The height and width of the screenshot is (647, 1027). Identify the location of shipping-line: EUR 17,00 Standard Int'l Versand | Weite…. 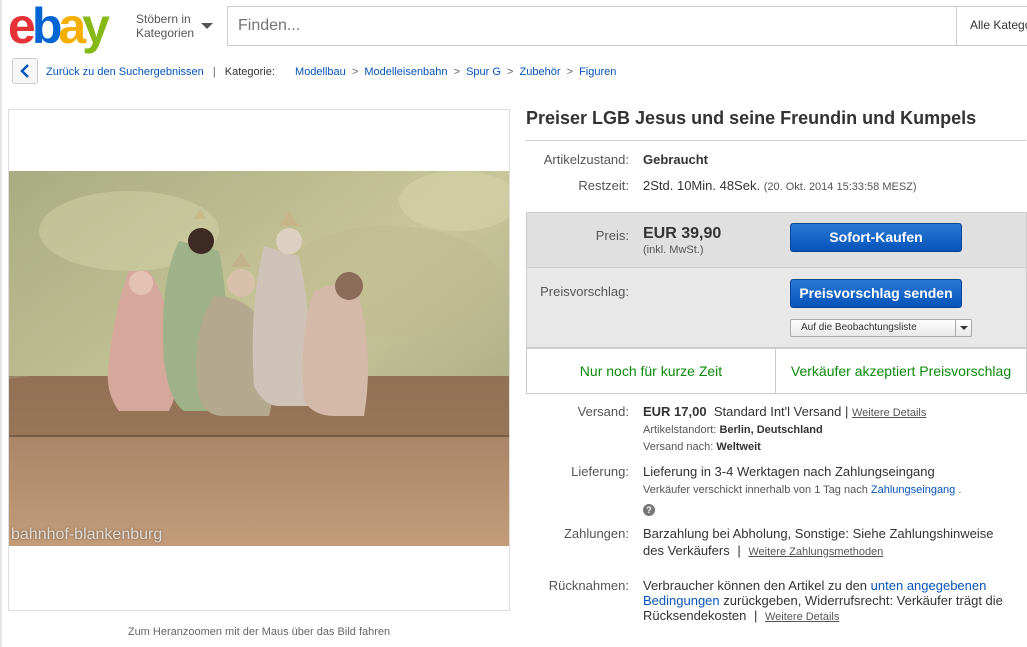
(784, 411).